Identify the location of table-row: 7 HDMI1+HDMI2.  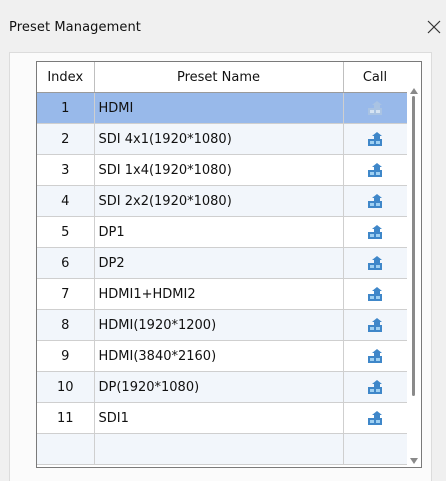
(222, 294).